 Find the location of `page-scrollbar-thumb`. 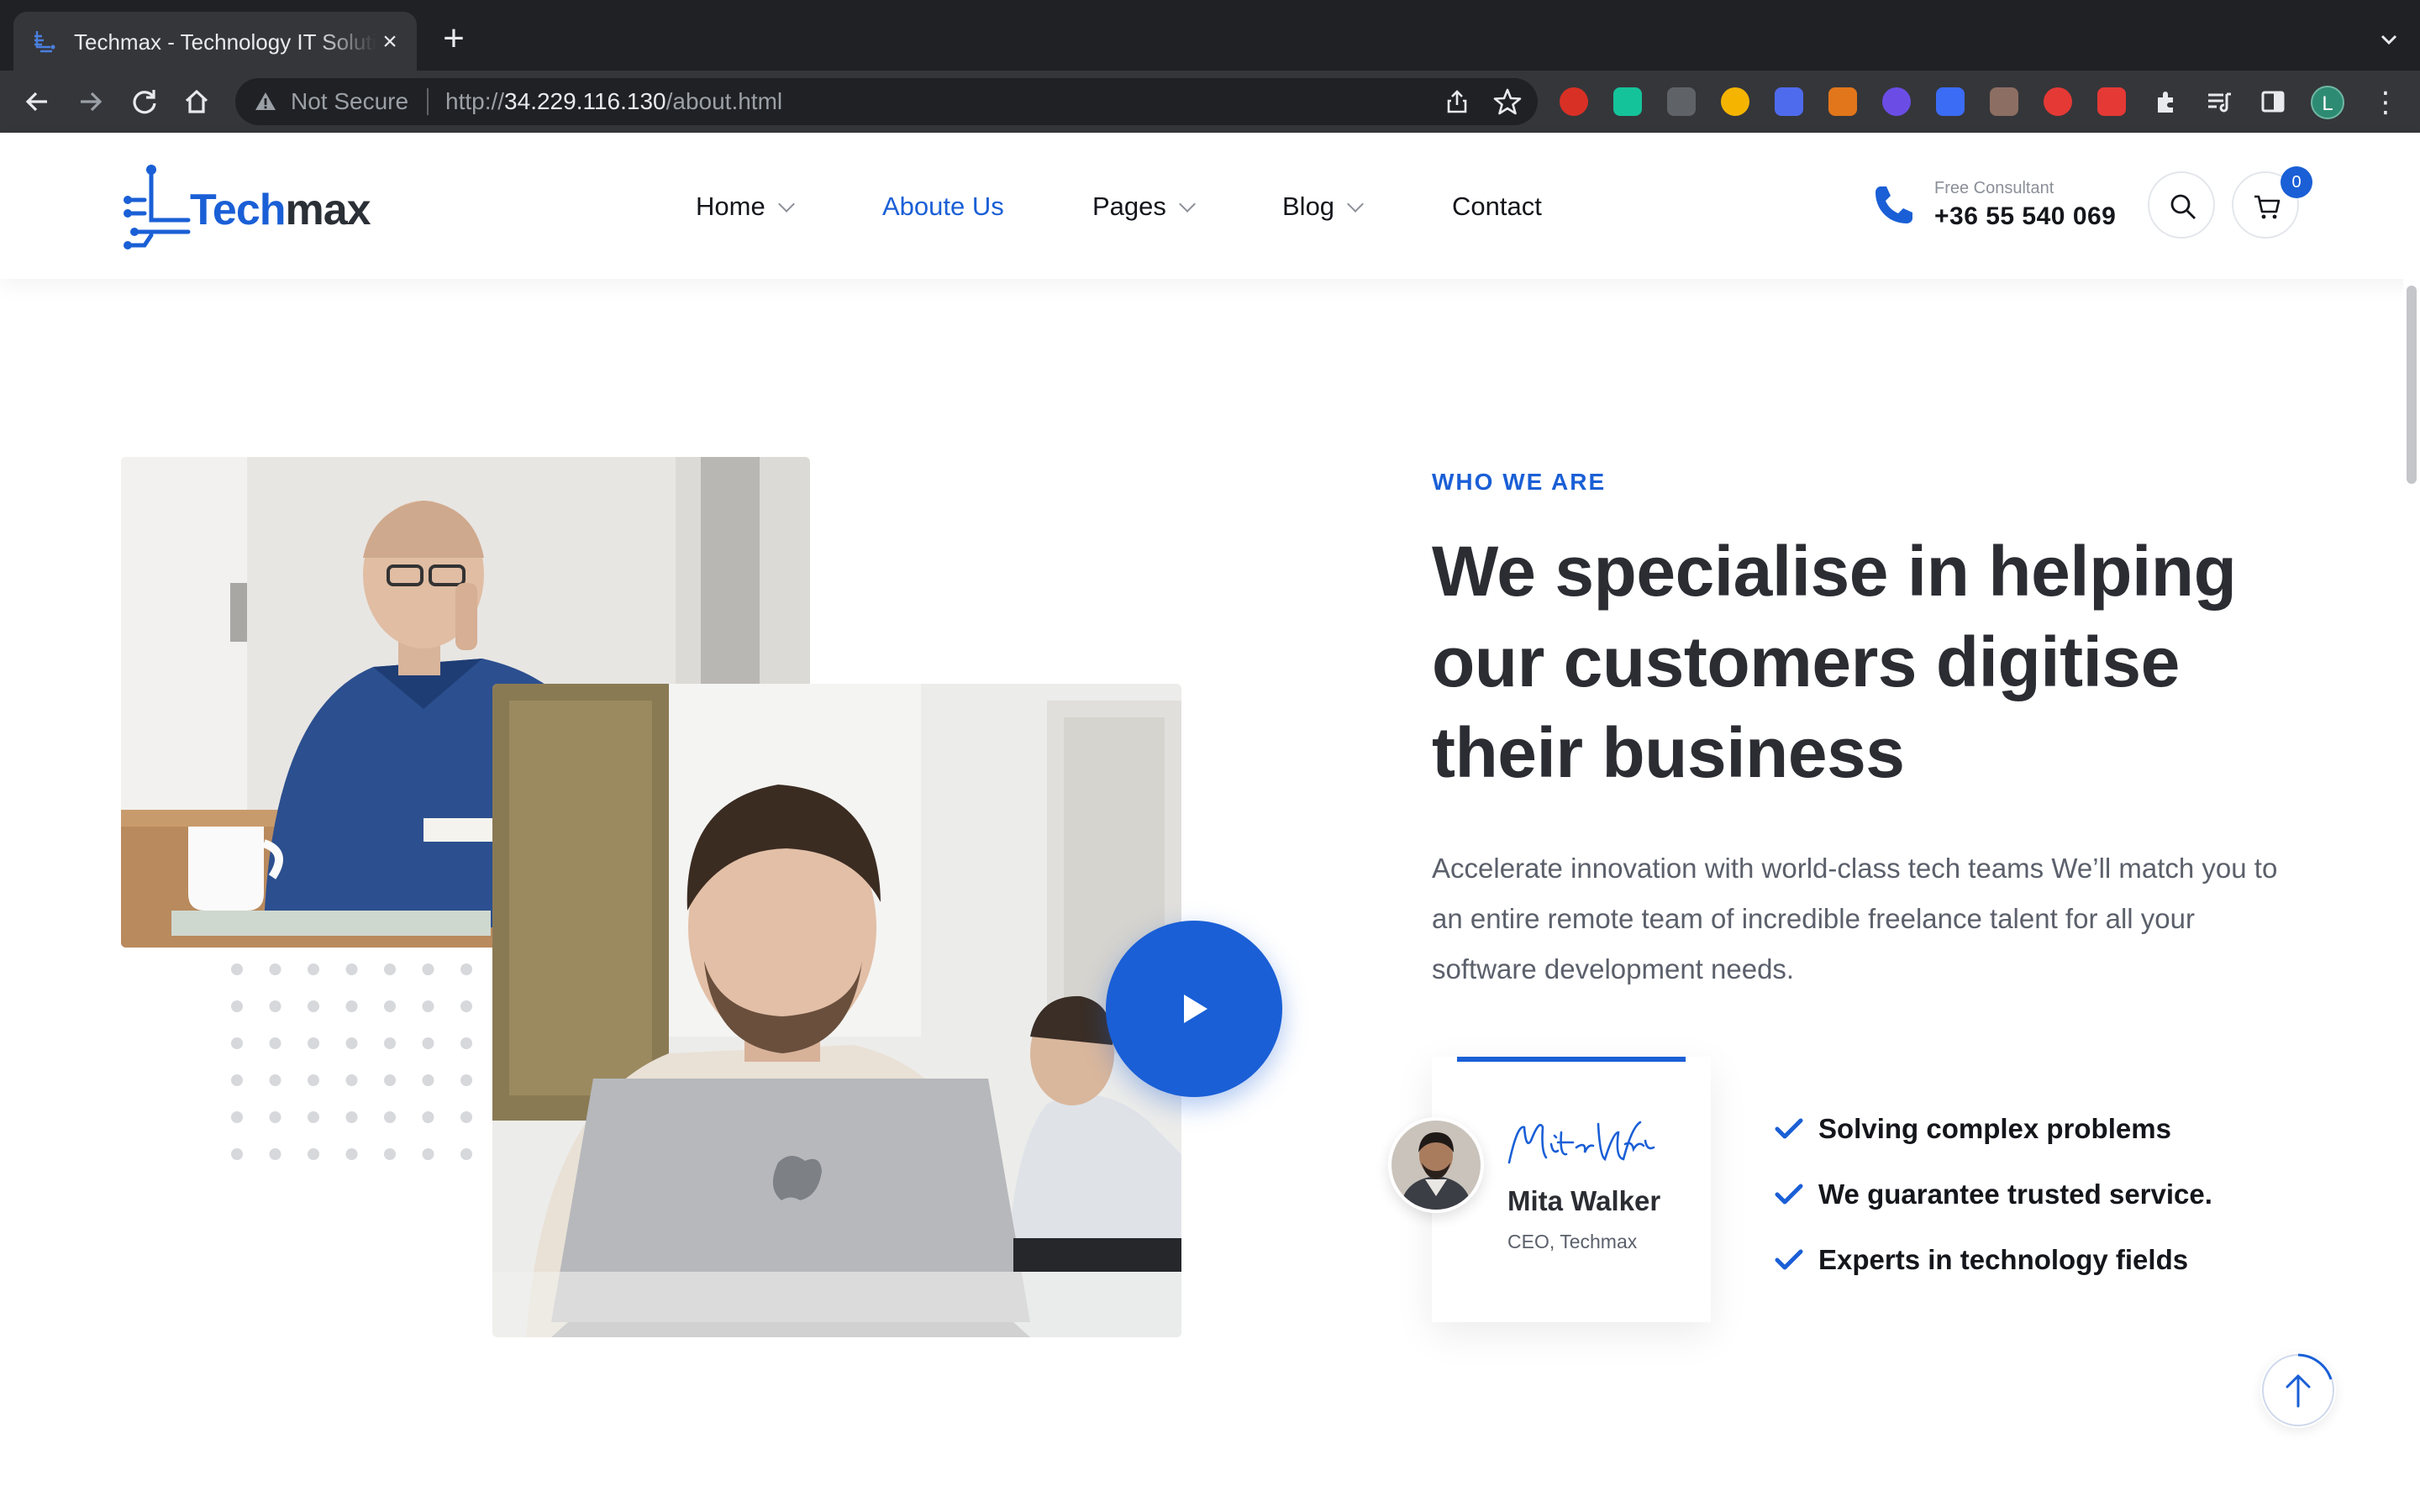

page-scrollbar-thumb is located at coordinates (2412, 385).